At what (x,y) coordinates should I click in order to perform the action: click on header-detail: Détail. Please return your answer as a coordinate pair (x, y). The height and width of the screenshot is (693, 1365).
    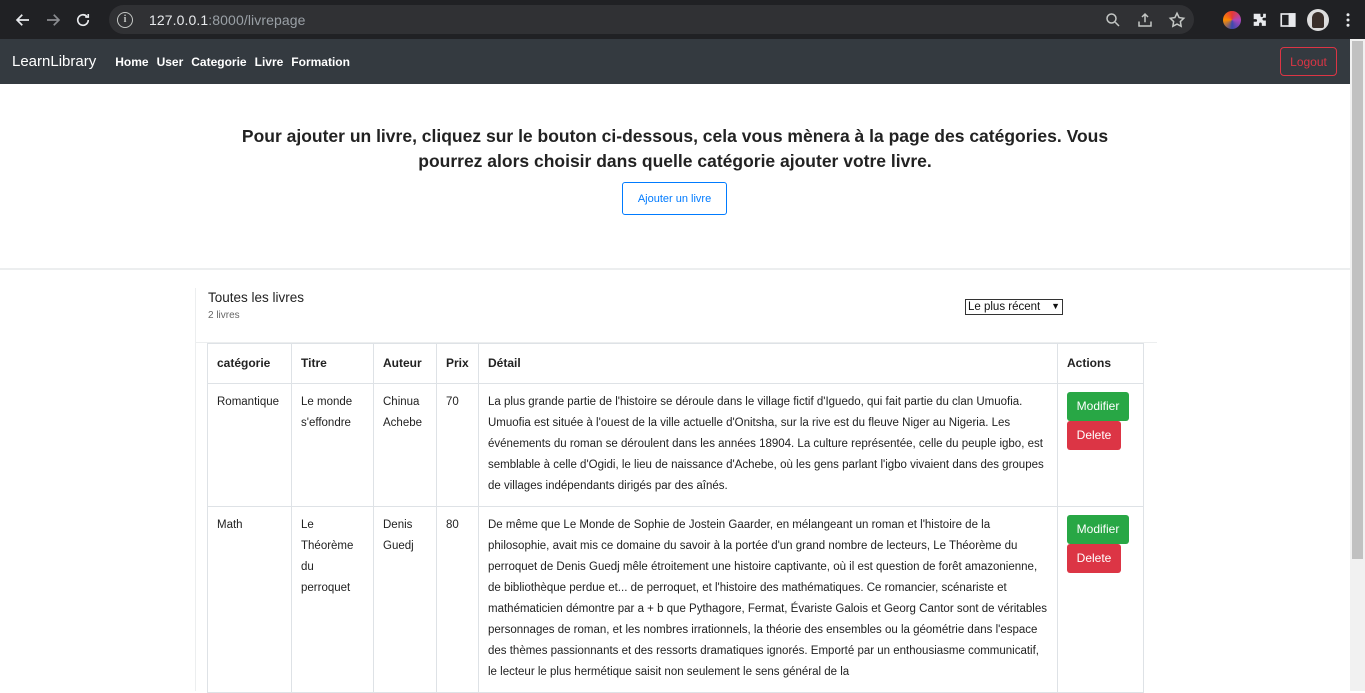
    Looking at the image, I should click on (768, 363).